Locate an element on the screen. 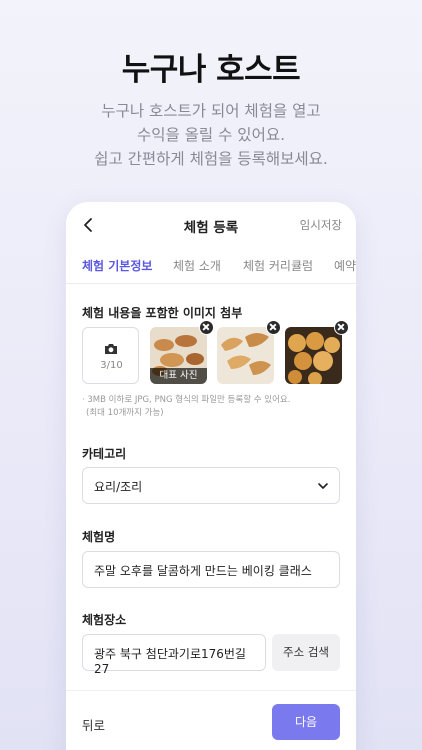 This screenshot has width=422, height=750. experience-name-label: 체험명 is located at coordinates (99, 537).